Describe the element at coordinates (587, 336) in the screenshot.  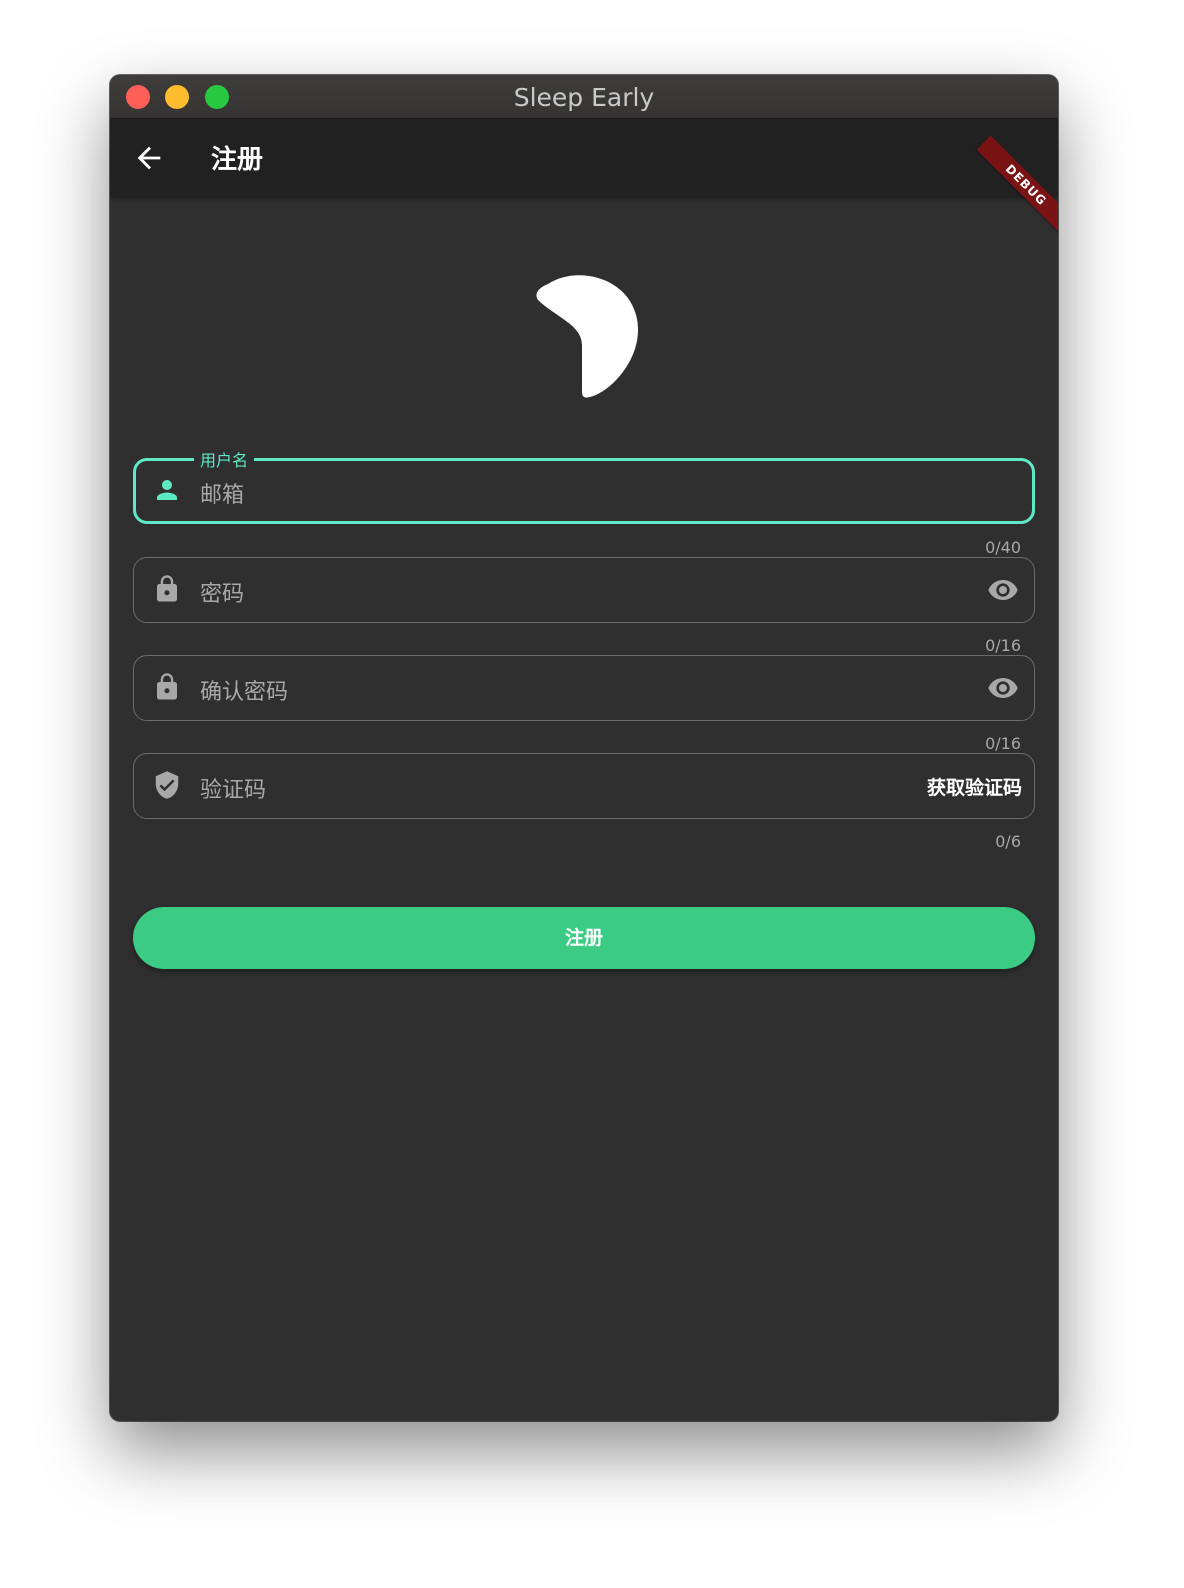
I see `crescent-moon-logo` at that location.